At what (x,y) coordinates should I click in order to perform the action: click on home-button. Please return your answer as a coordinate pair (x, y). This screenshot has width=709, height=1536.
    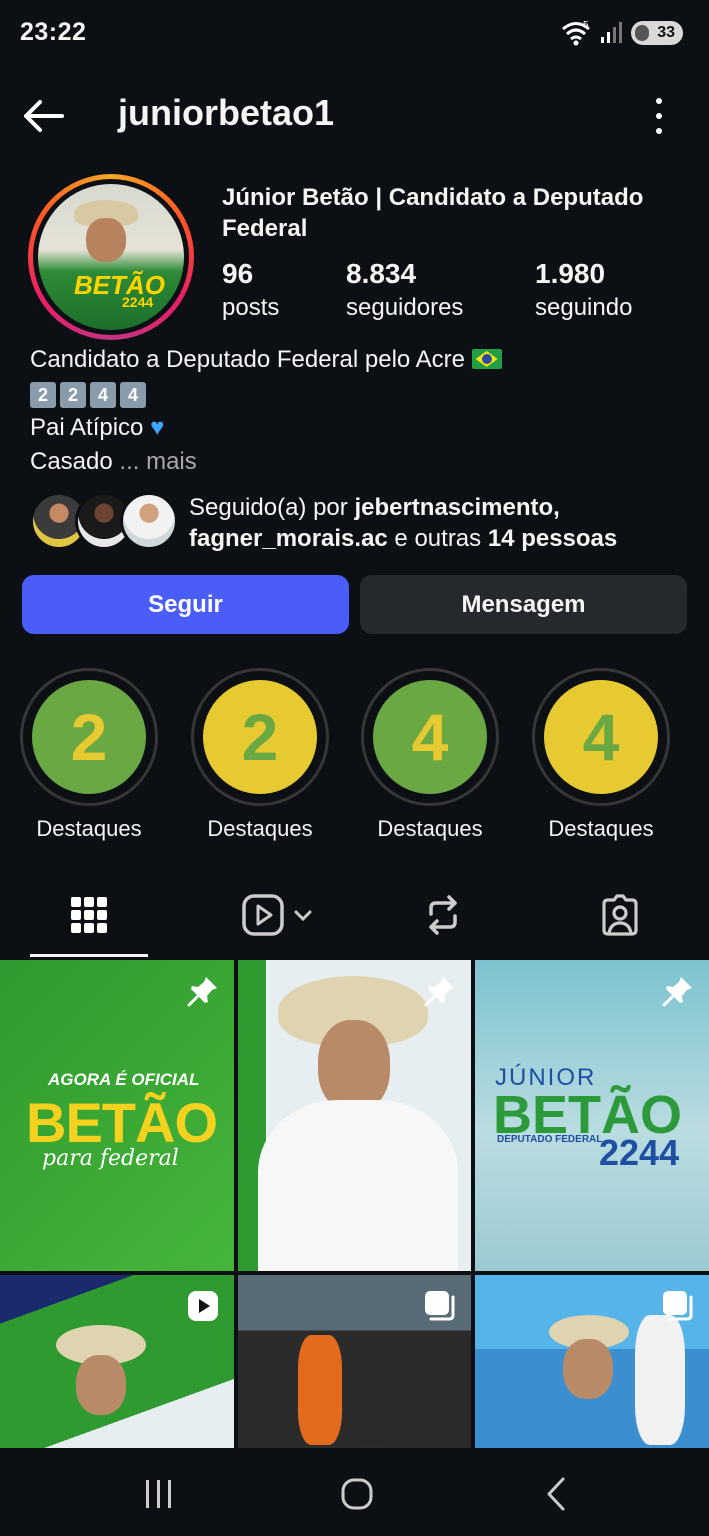
    Looking at the image, I should click on (357, 1494).